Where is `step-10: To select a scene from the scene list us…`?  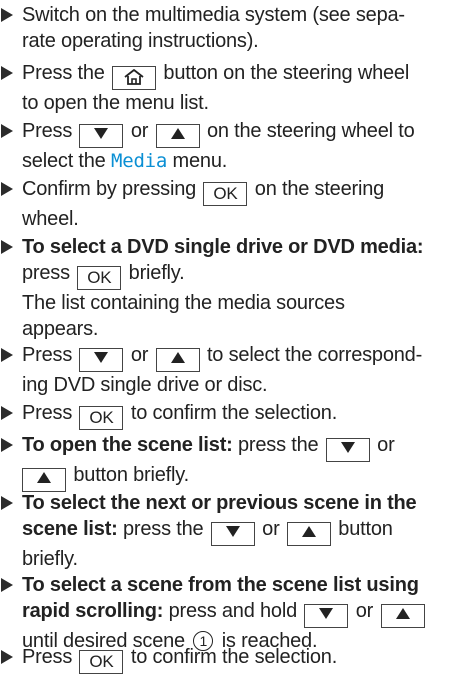
step-10: To select a scene from the scene list us… is located at coordinates (230, 613).